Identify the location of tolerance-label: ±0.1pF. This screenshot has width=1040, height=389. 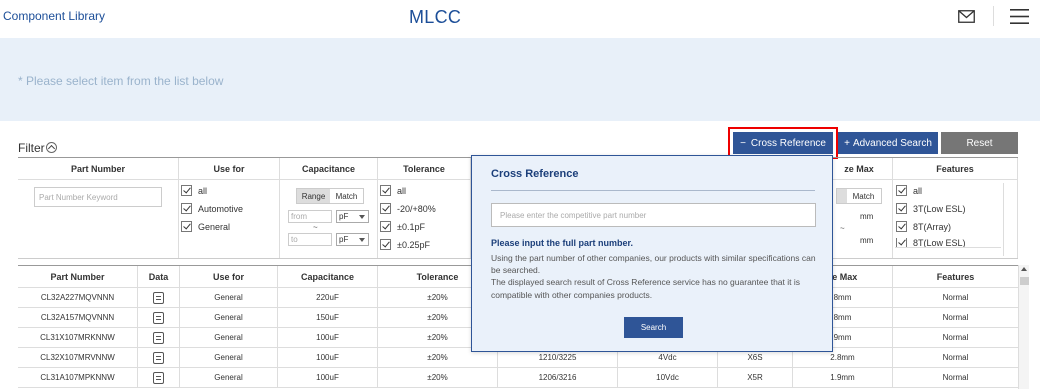
(411, 226).